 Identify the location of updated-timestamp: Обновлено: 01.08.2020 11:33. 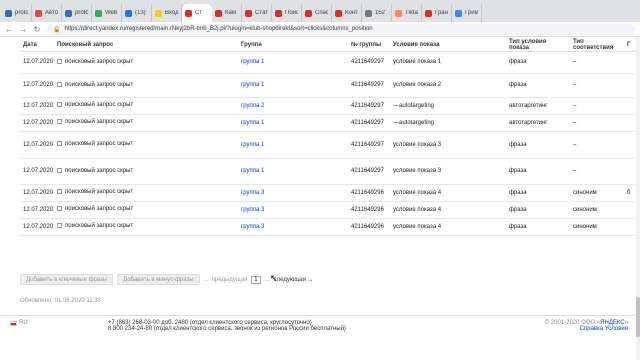
(60, 301).